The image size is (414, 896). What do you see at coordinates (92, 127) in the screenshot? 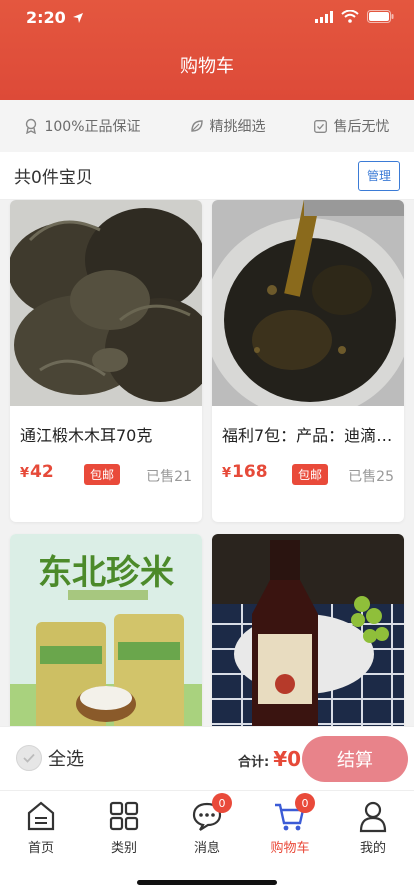
I see `guarantee-label: 100%正品保证` at bounding box center [92, 127].